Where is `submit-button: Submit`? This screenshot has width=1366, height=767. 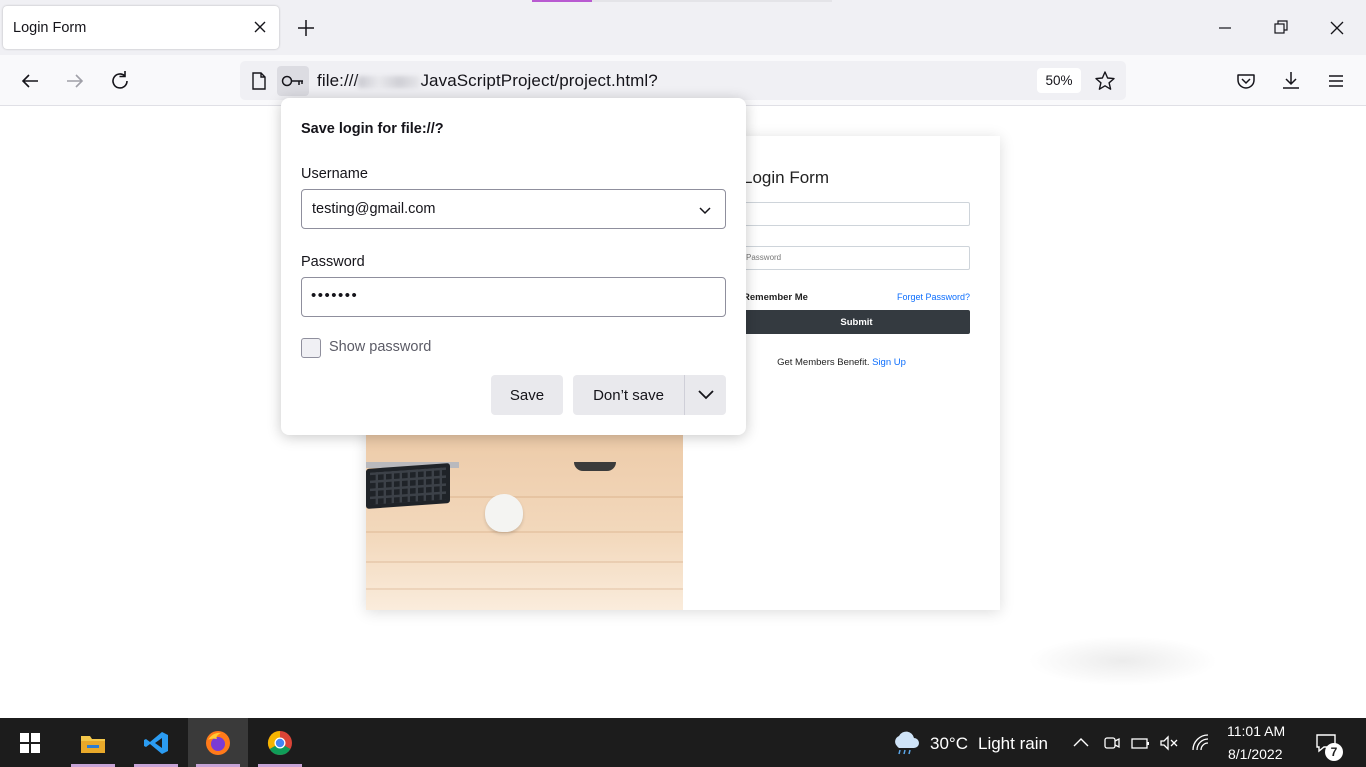
submit-button: Submit is located at coordinates (856, 322).